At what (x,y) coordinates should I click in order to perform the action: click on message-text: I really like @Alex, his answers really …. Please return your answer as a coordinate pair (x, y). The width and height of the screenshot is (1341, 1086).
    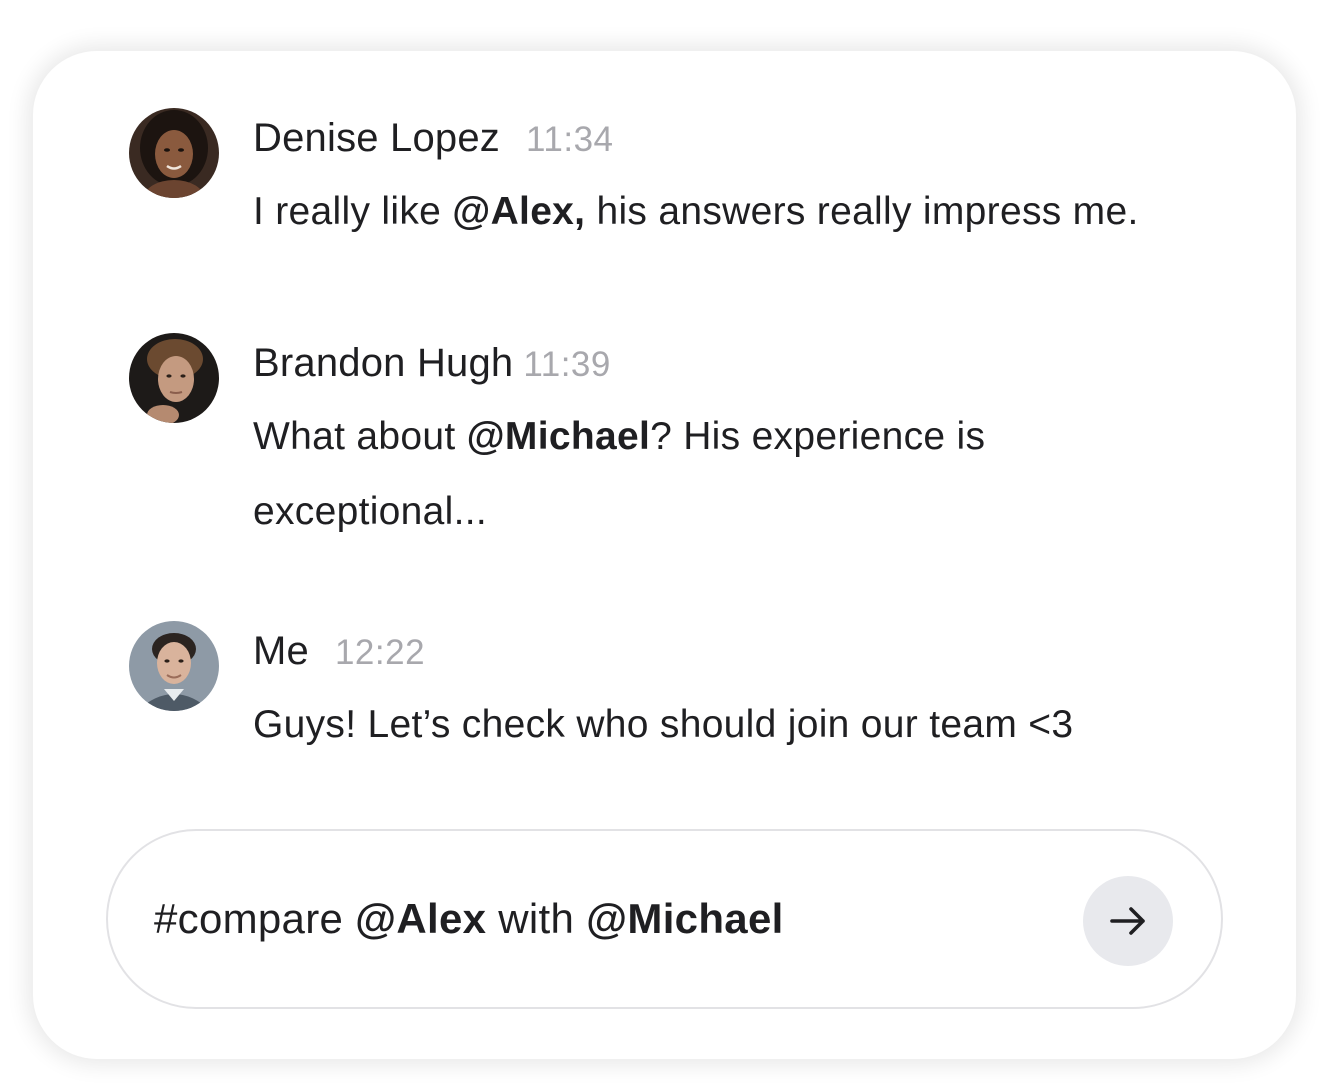
    Looking at the image, I should click on (763, 211).